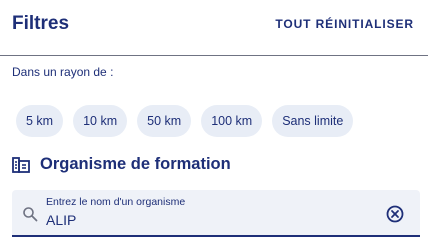 This screenshot has width=428, height=242. What do you see at coordinates (135, 164) in the screenshot?
I see `organisme-title: Organisme de formation` at bounding box center [135, 164].